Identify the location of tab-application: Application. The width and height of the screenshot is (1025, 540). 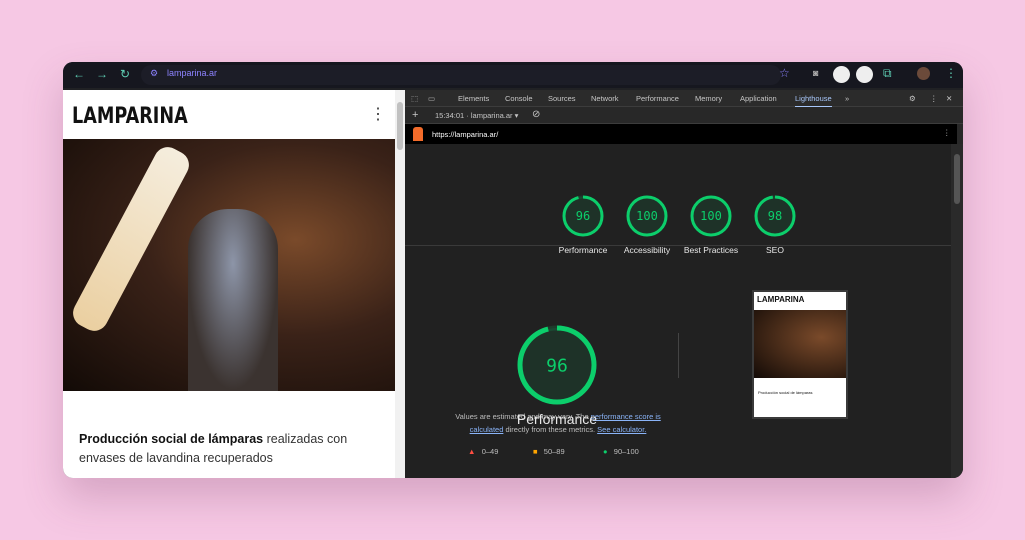
(758, 98).